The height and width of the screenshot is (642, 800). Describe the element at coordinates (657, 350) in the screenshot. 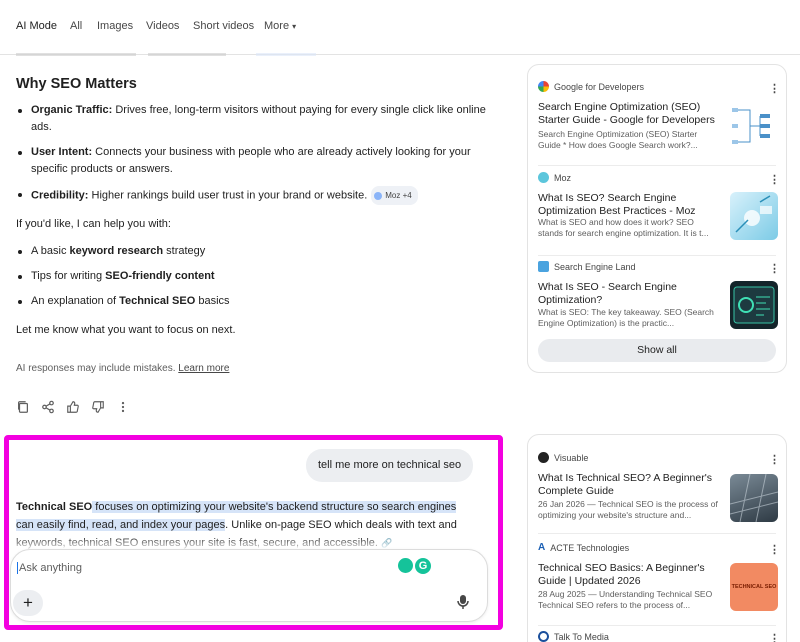

I see `show-all-button: Show all` at that location.